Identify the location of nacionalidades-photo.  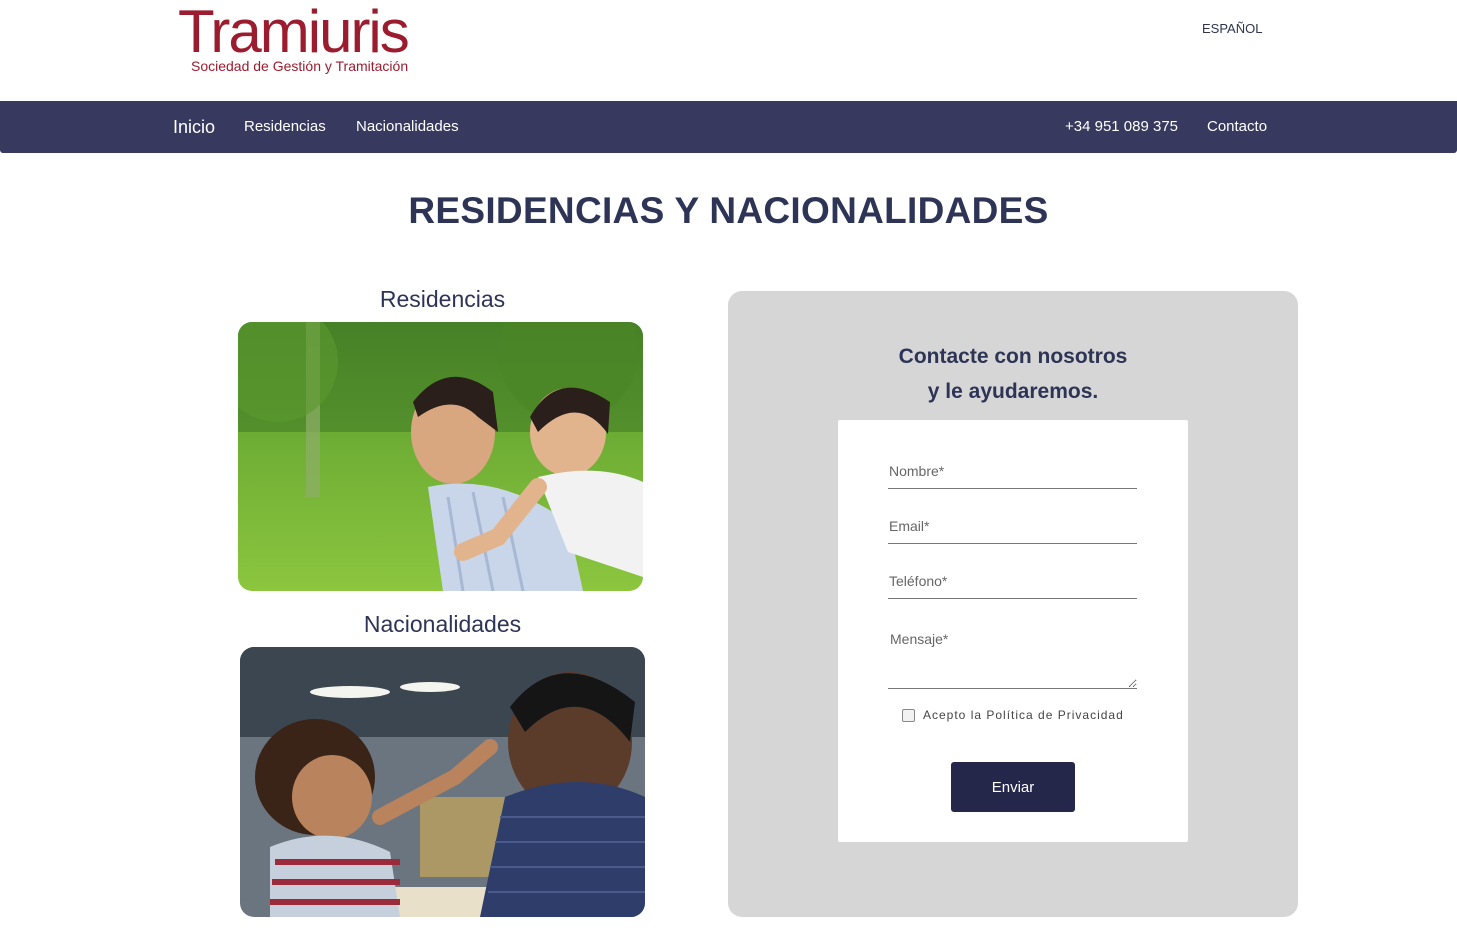
(442, 782).